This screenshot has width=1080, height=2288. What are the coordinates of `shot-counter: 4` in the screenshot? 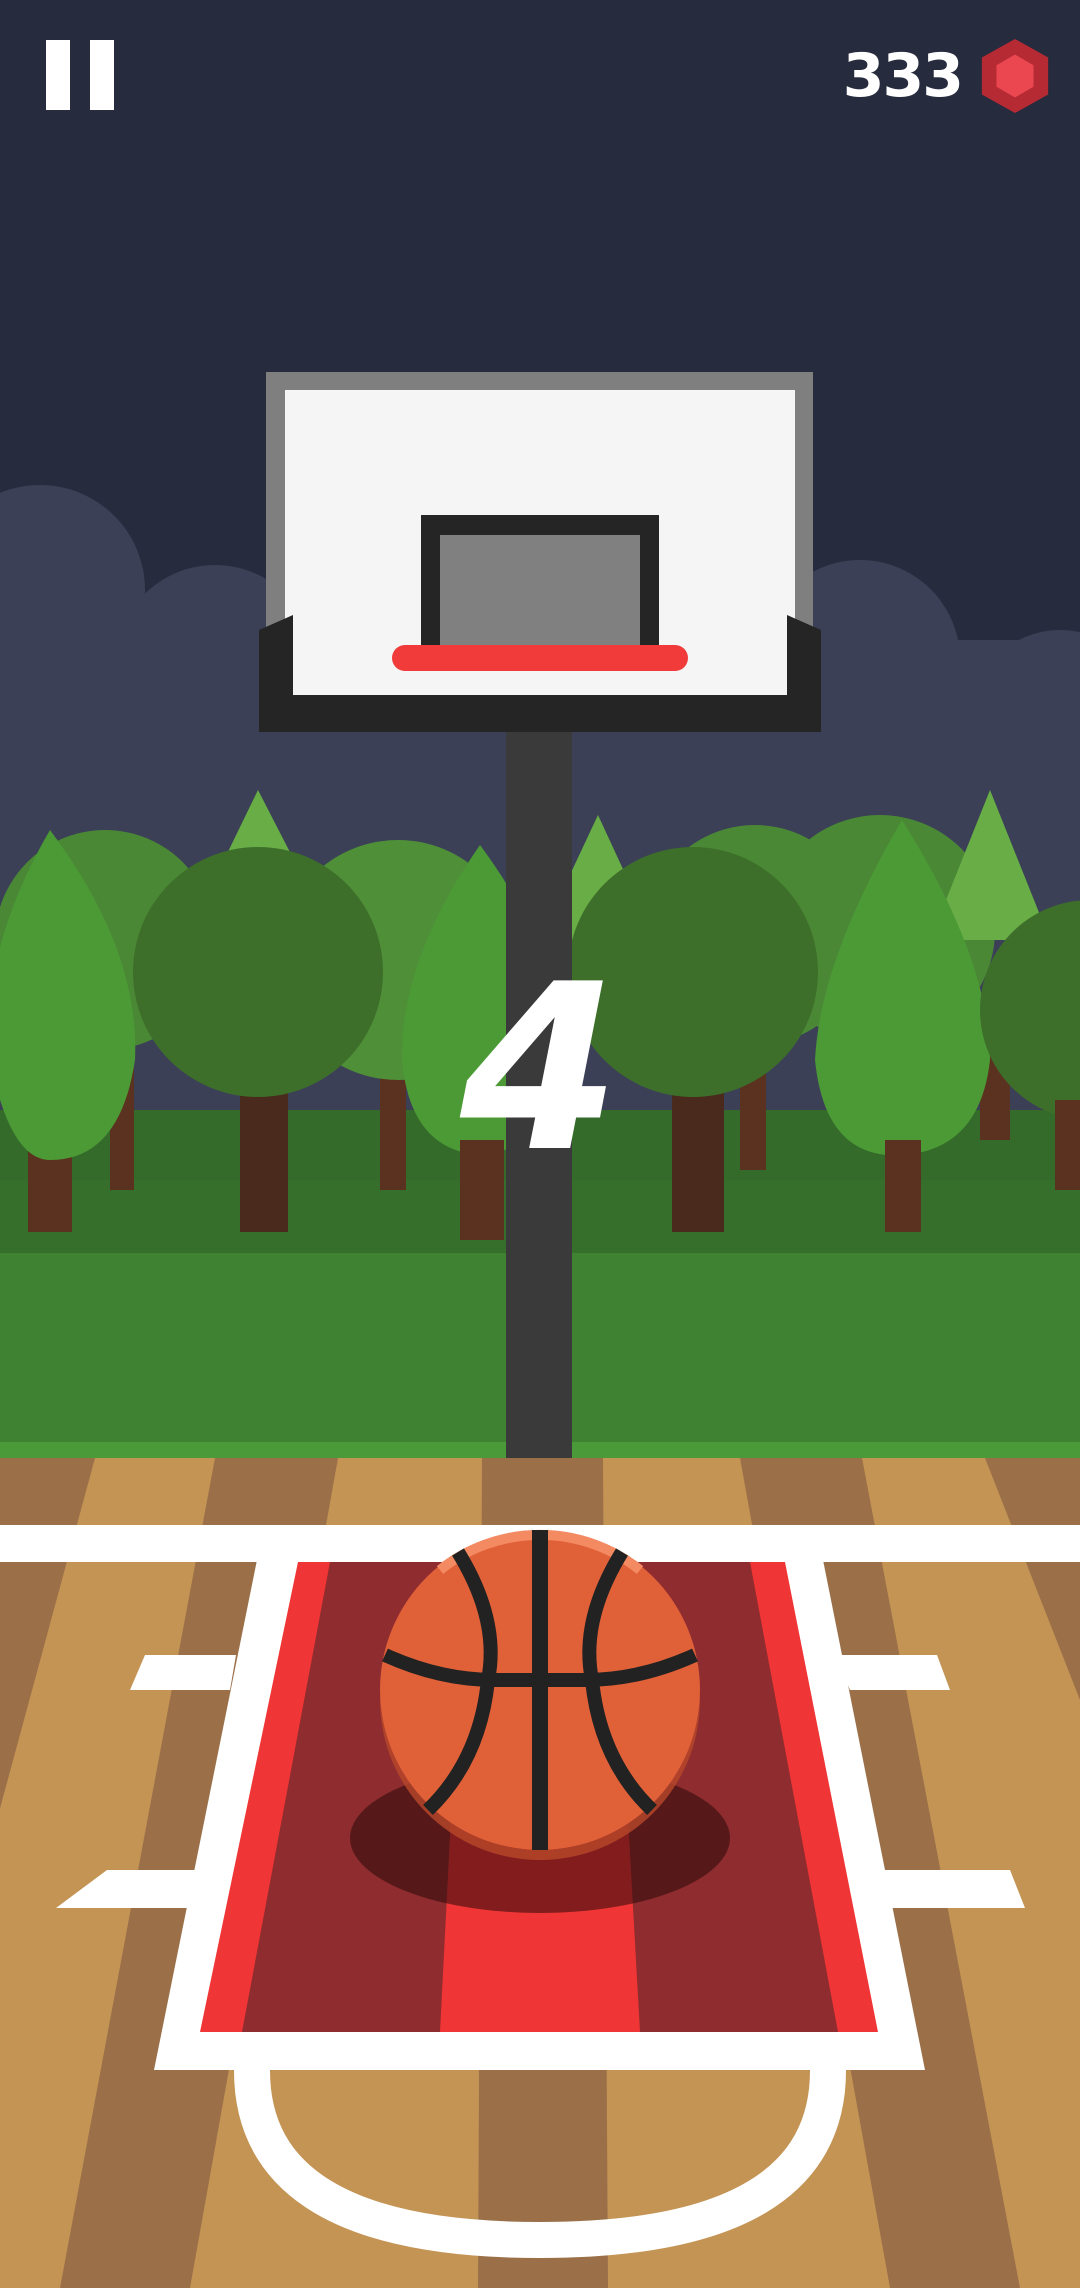 It's located at (540, 1069).